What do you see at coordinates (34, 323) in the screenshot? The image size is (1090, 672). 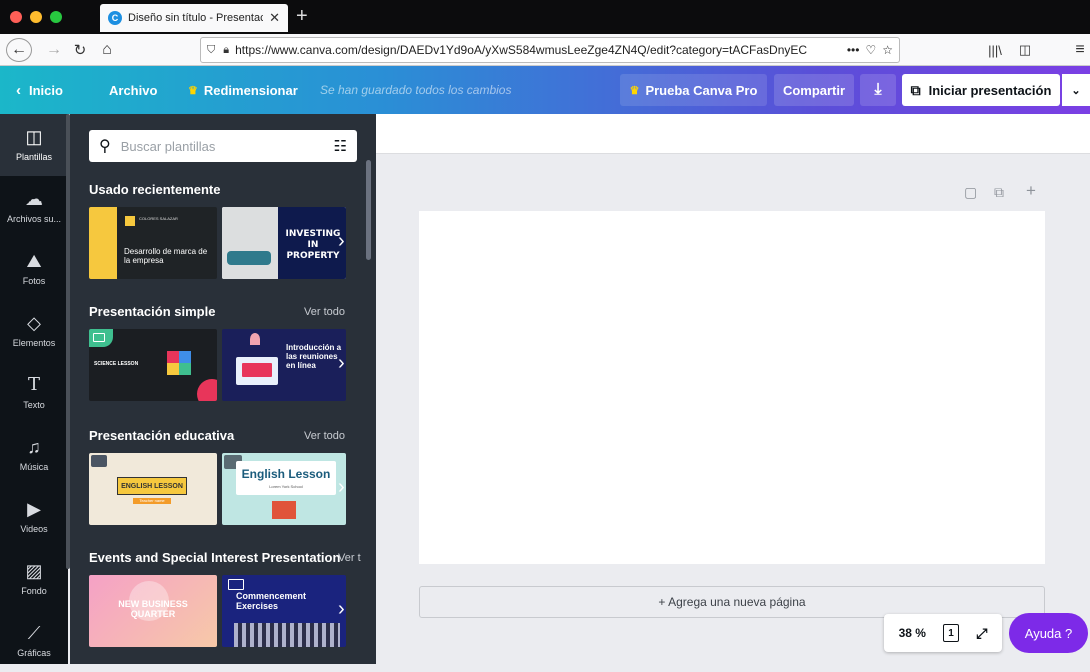 I see `shapes-icon: ◇` at bounding box center [34, 323].